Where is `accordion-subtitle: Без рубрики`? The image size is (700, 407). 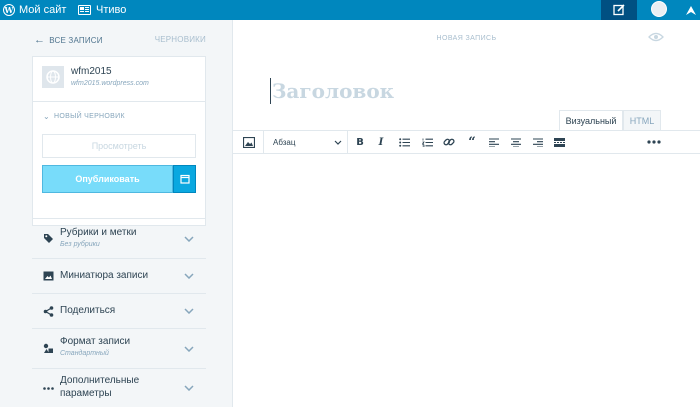
accordion-subtitle: Без рубрики is located at coordinates (80, 244).